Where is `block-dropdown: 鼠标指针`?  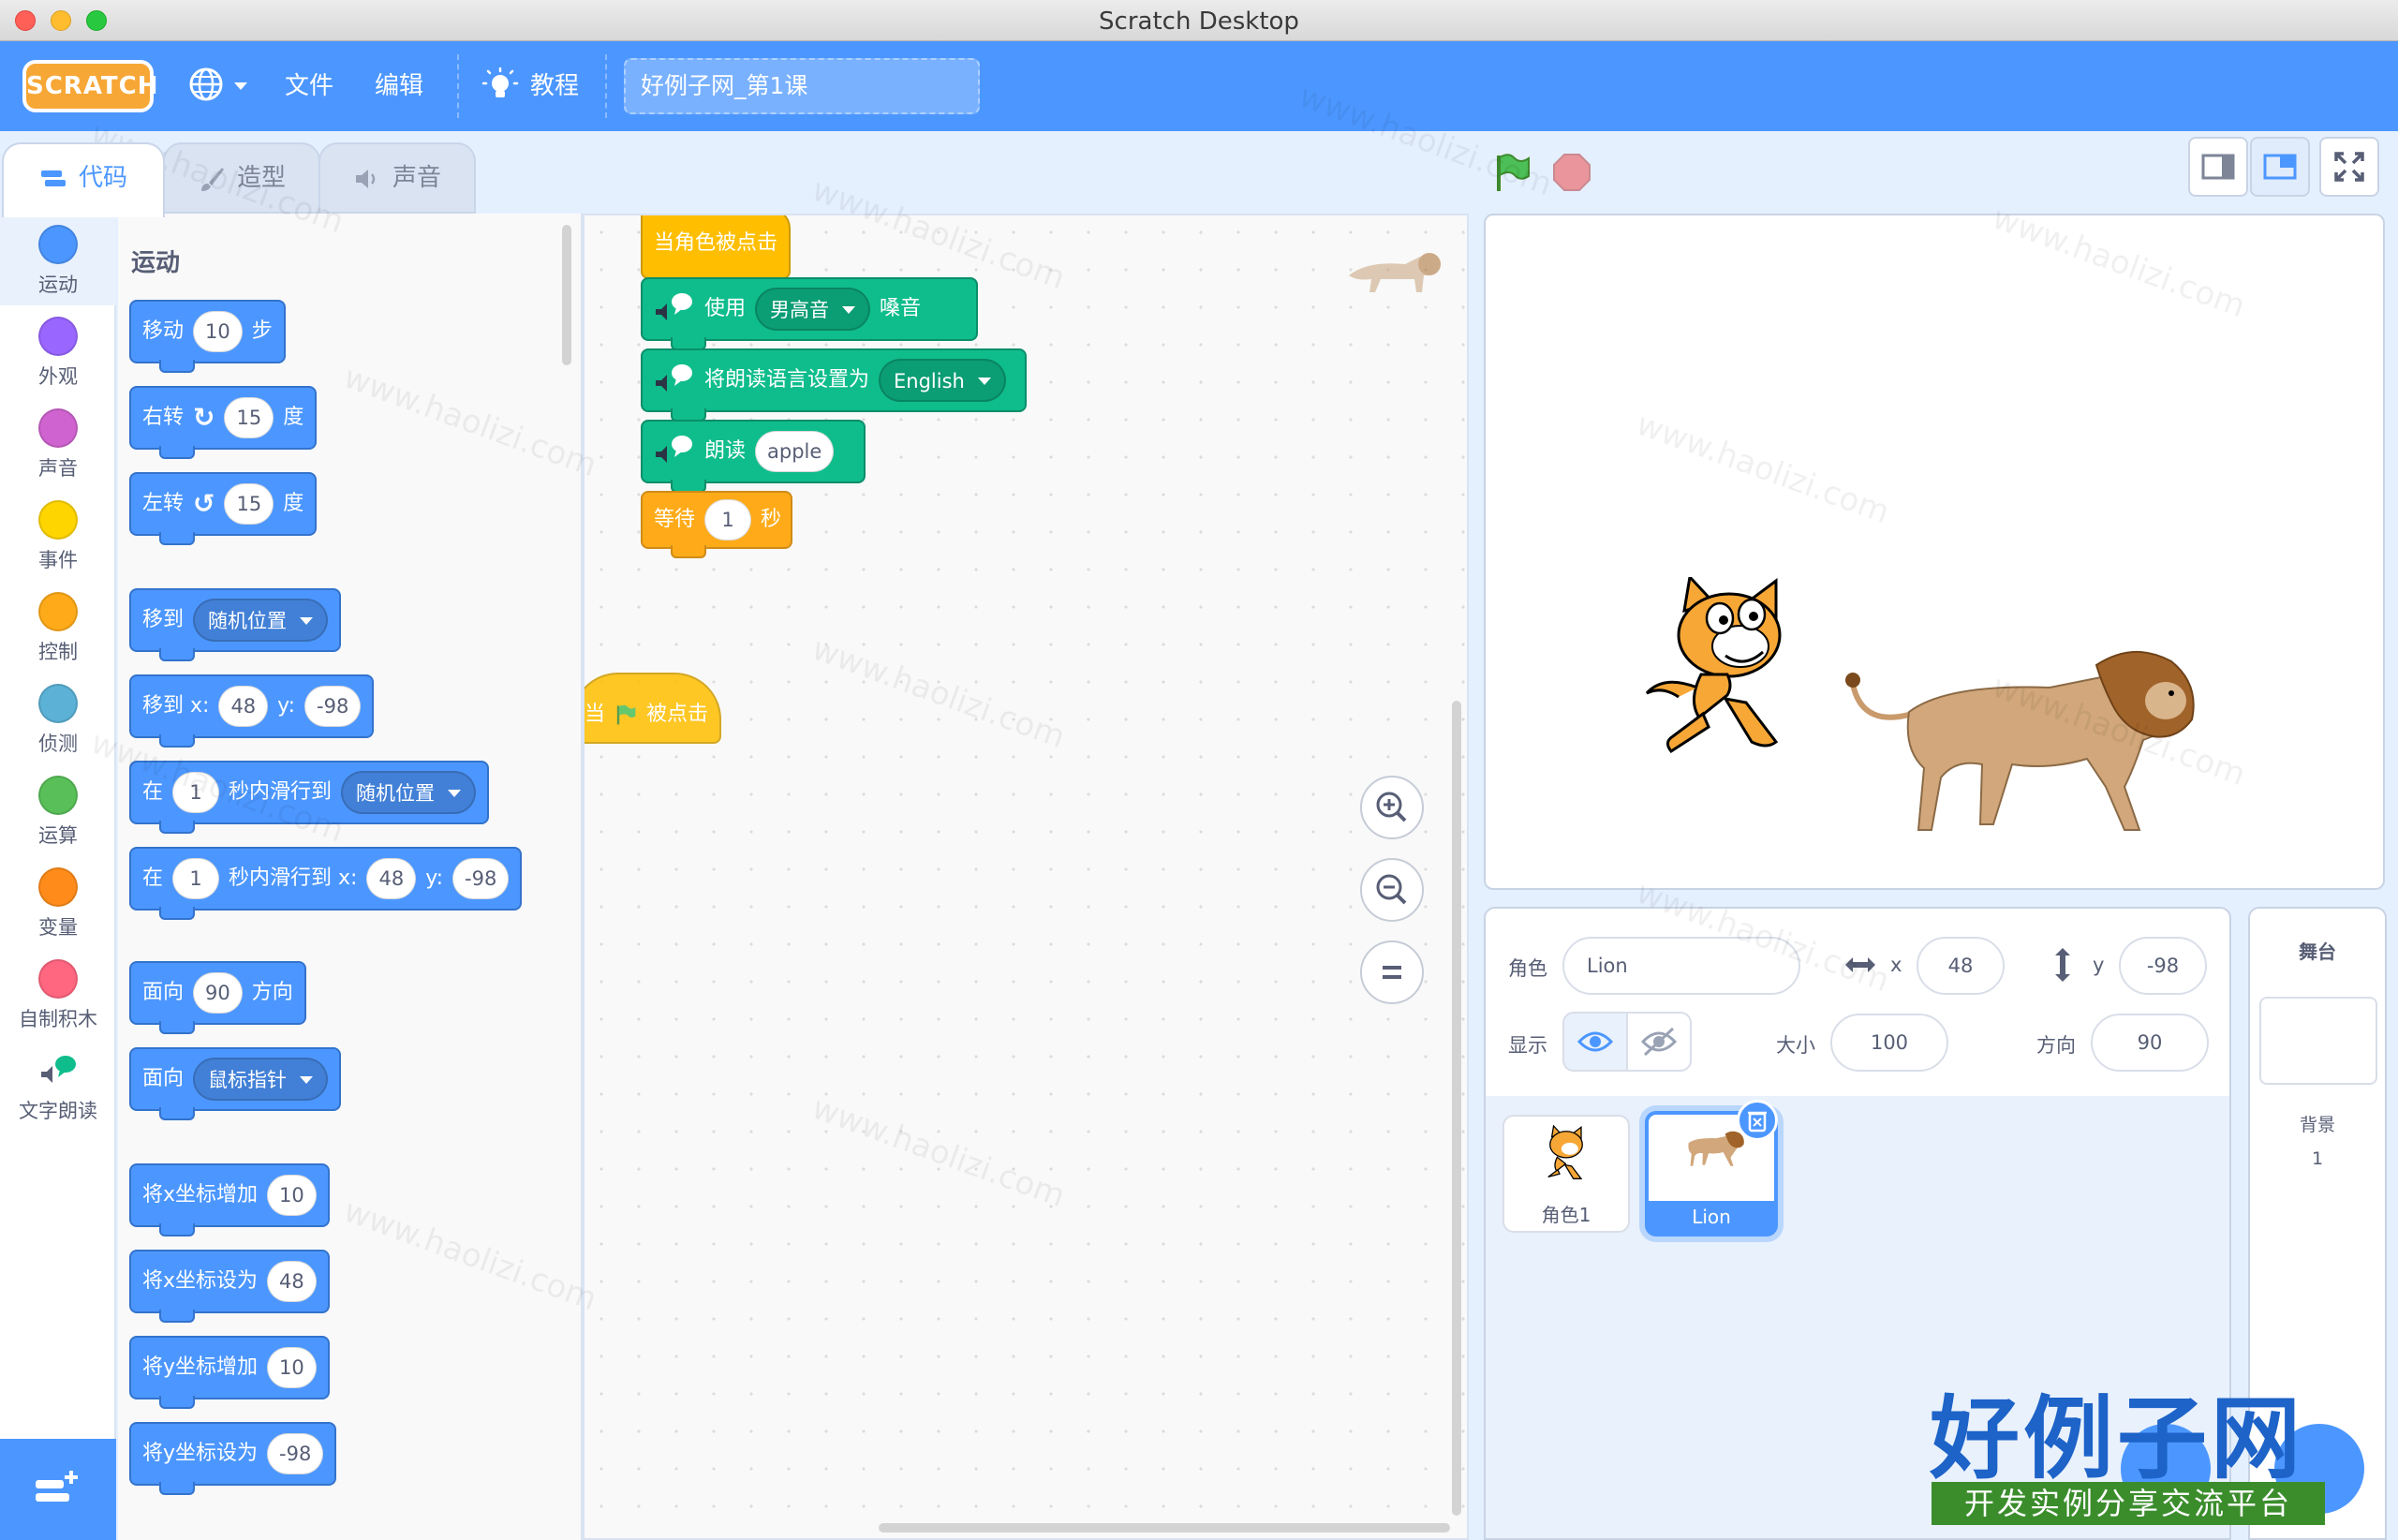 block-dropdown: 鼠标指针 is located at coordinates (261, 1079).